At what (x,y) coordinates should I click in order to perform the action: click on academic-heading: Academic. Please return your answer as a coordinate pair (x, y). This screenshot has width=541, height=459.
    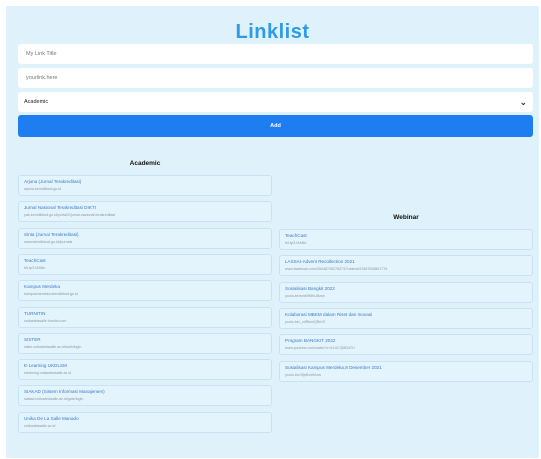
    Looking at the image, I should click on (145, 163).